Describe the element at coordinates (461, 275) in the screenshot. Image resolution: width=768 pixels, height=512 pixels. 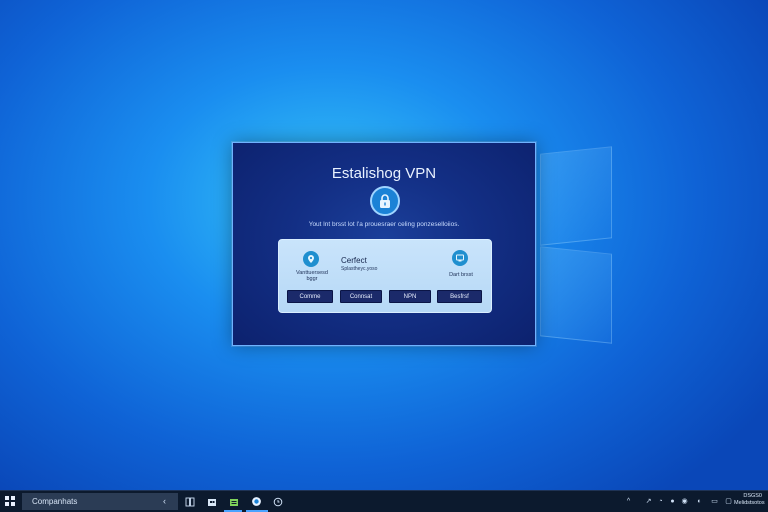
I see `device-label: Dart brsst` at that location.